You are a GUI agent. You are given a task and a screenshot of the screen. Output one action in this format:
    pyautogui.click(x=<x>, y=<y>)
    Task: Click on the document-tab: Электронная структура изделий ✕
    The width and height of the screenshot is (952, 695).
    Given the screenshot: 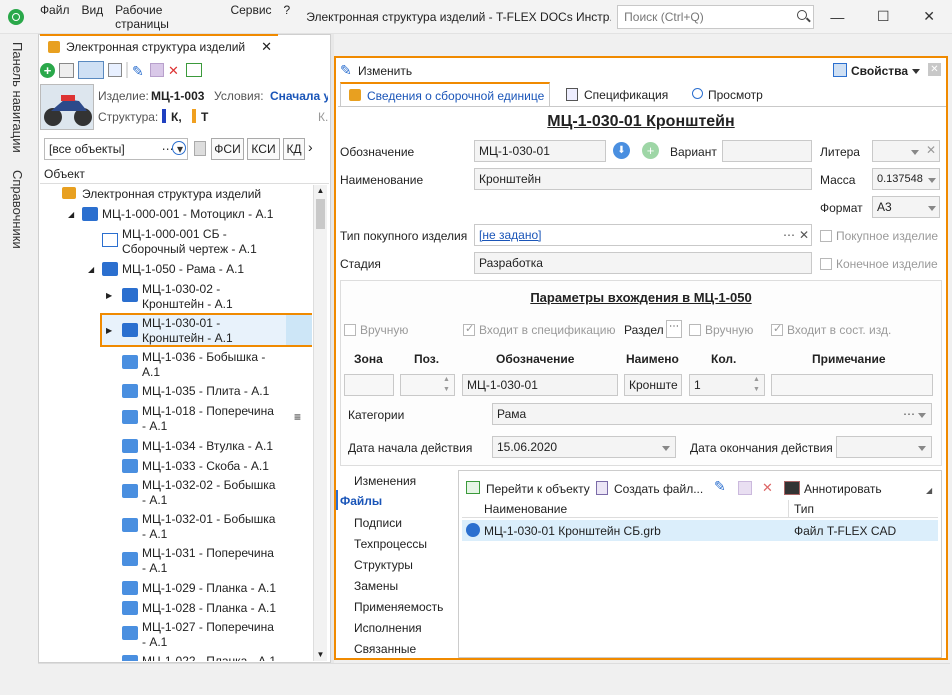 What is the action you would take?
    pyautogui.click(x=159, y=46)
    